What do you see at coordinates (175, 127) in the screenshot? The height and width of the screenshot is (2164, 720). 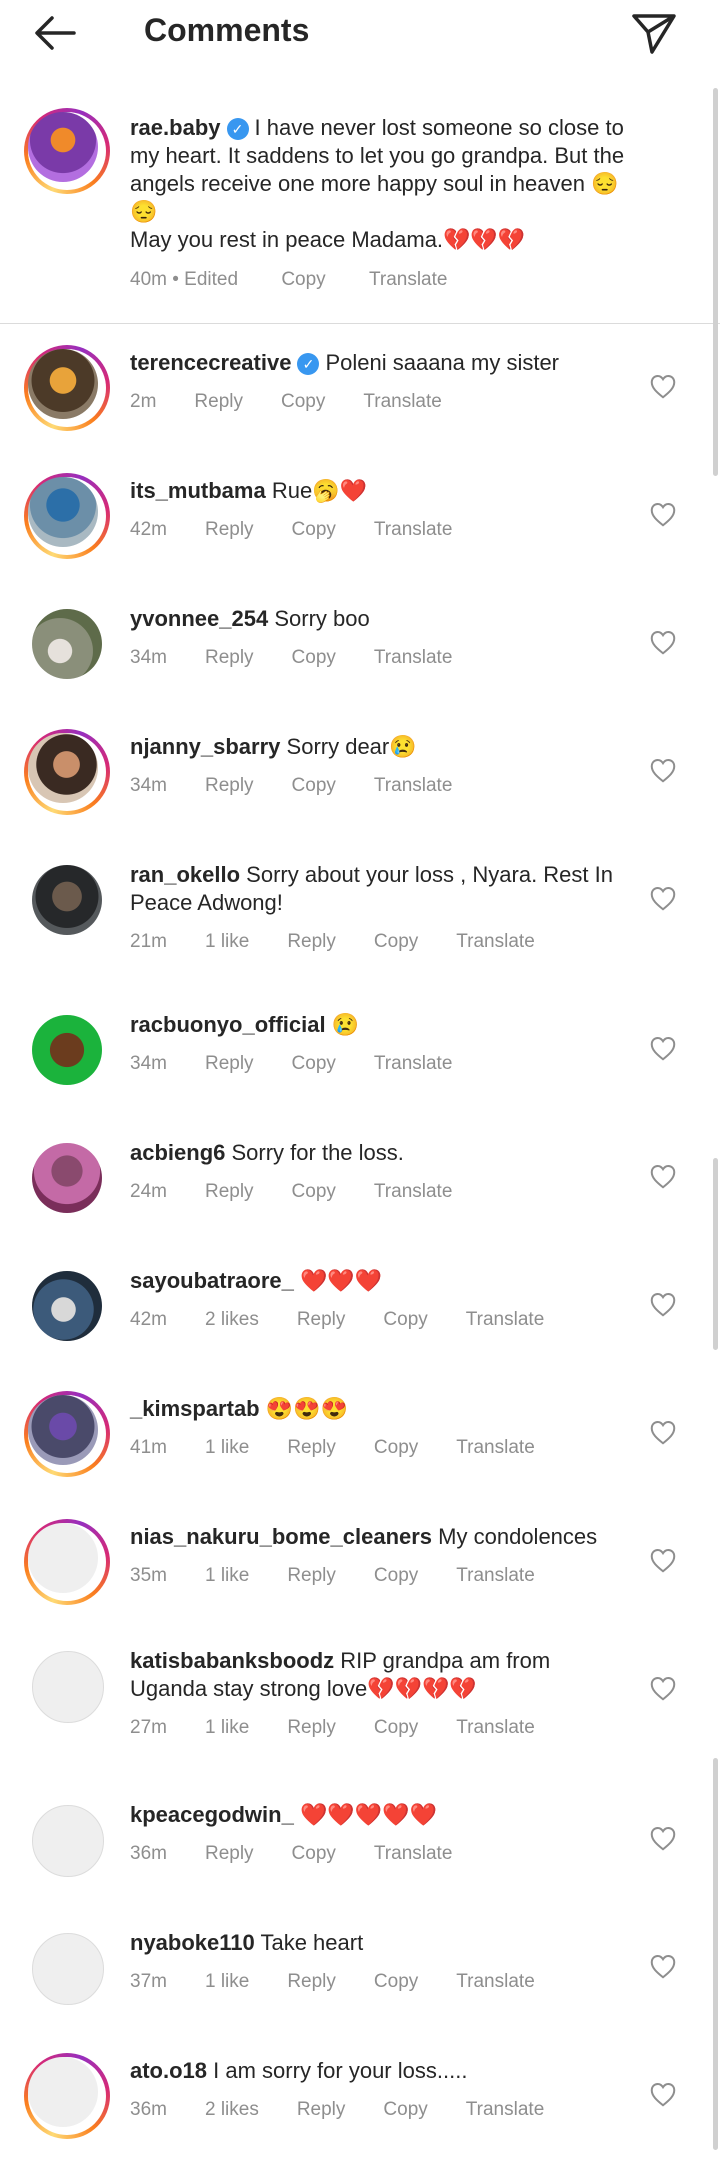 I see `caption-username: rae.baby` at bounding box center [175, 127].